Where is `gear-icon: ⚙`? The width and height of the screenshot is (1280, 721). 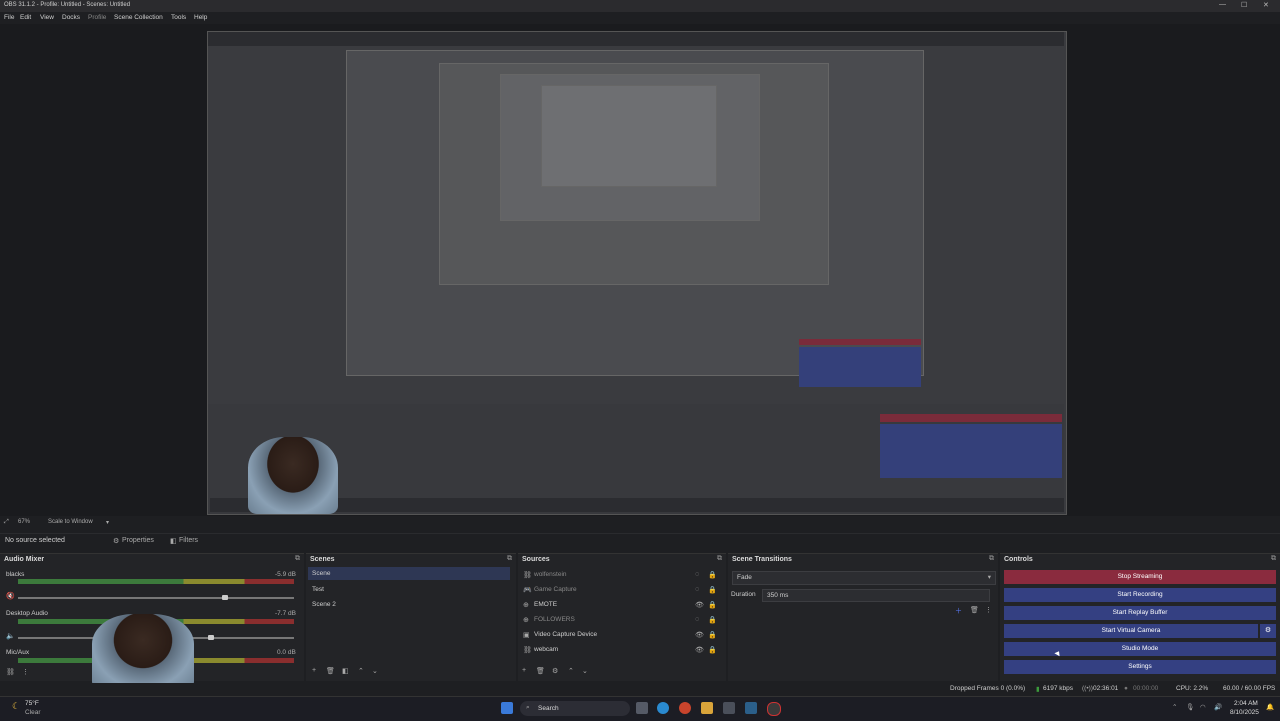 gear-icon: ⚙ is located at coordinates (555, 671).